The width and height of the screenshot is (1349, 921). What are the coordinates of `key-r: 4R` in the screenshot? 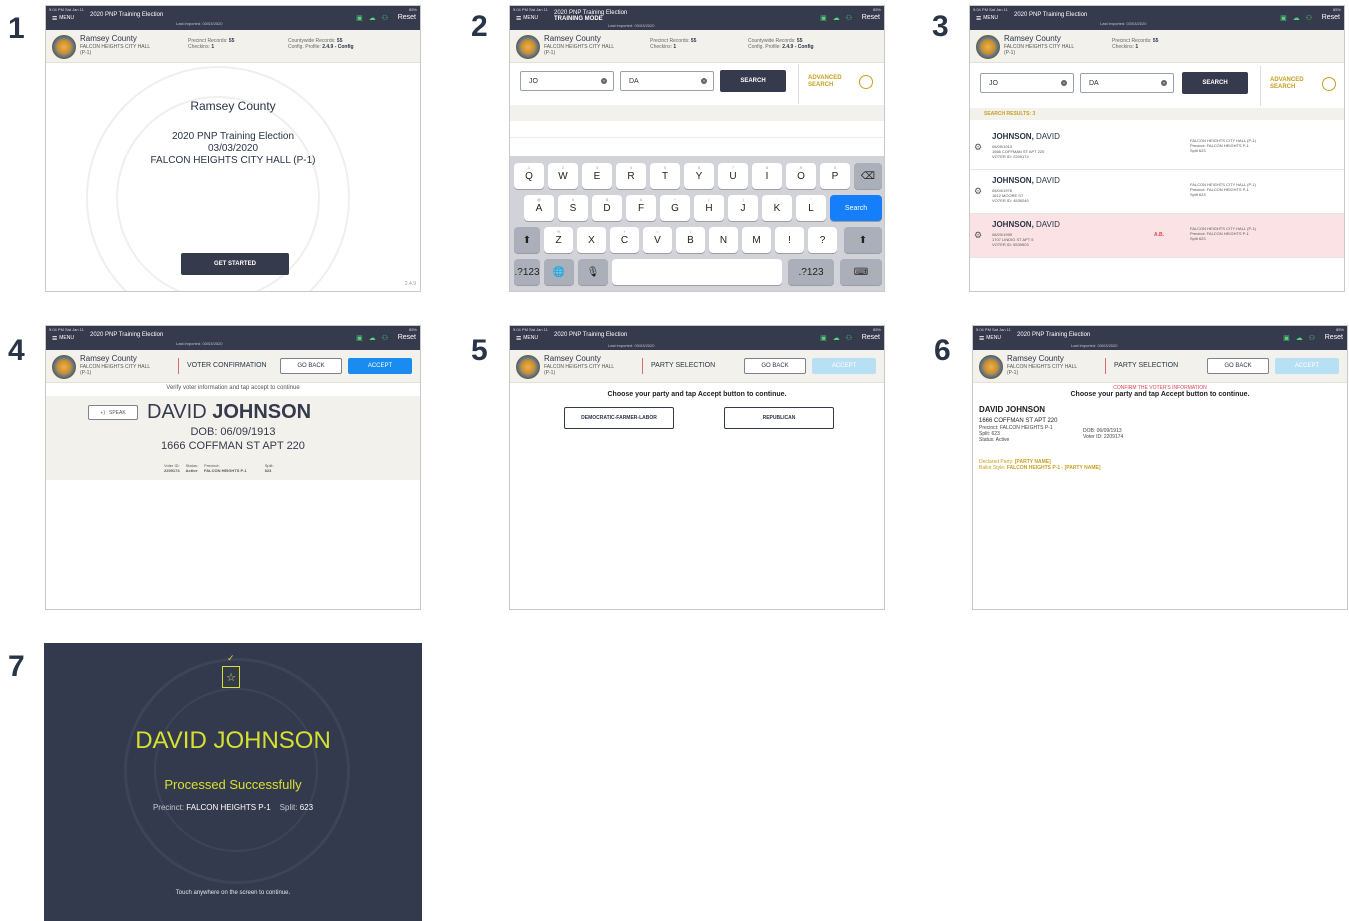 It's located at (631, 176).